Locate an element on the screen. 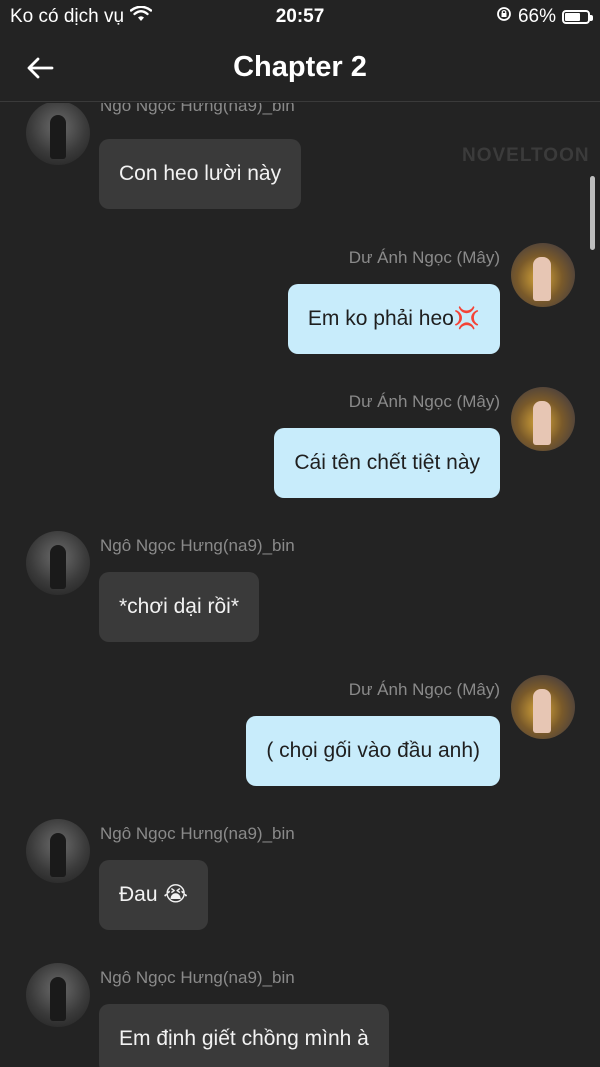 This screenshot has width=600, height=1067. orientation-lock-icon is located at coordinates (504, 17).